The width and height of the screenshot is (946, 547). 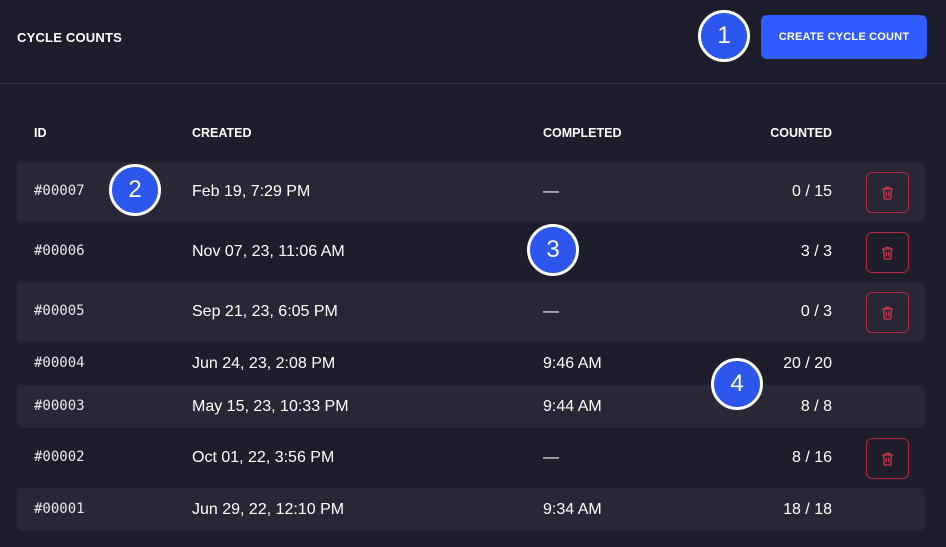 I want to click on column-header-created: CREATED, so click(x=222, y=133).